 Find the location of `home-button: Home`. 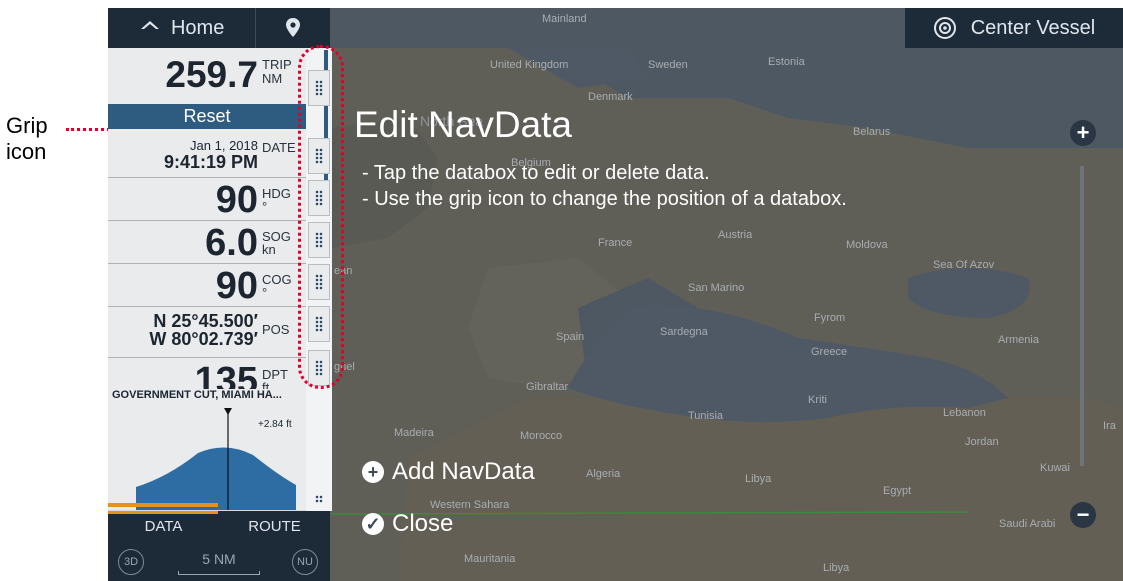

home-button: Home is located at coordinates (182, 28).